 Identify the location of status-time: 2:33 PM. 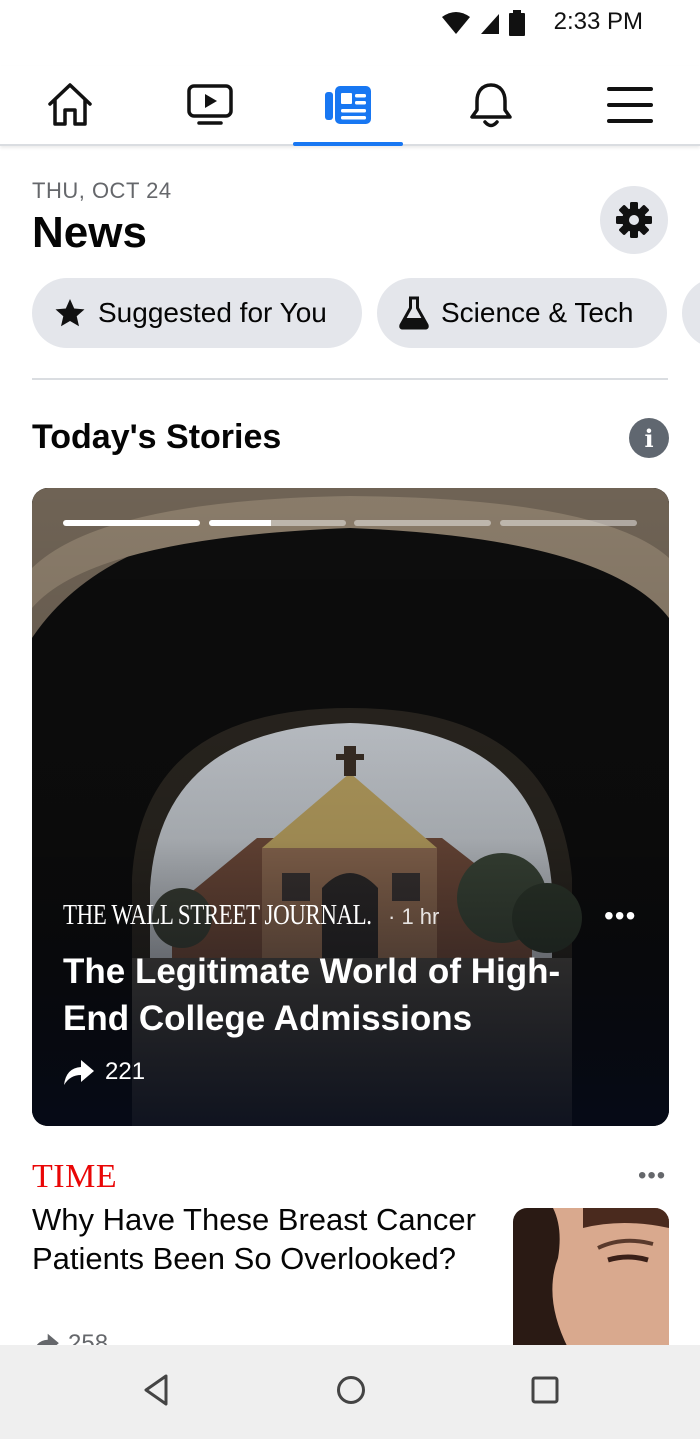
(598, 21).